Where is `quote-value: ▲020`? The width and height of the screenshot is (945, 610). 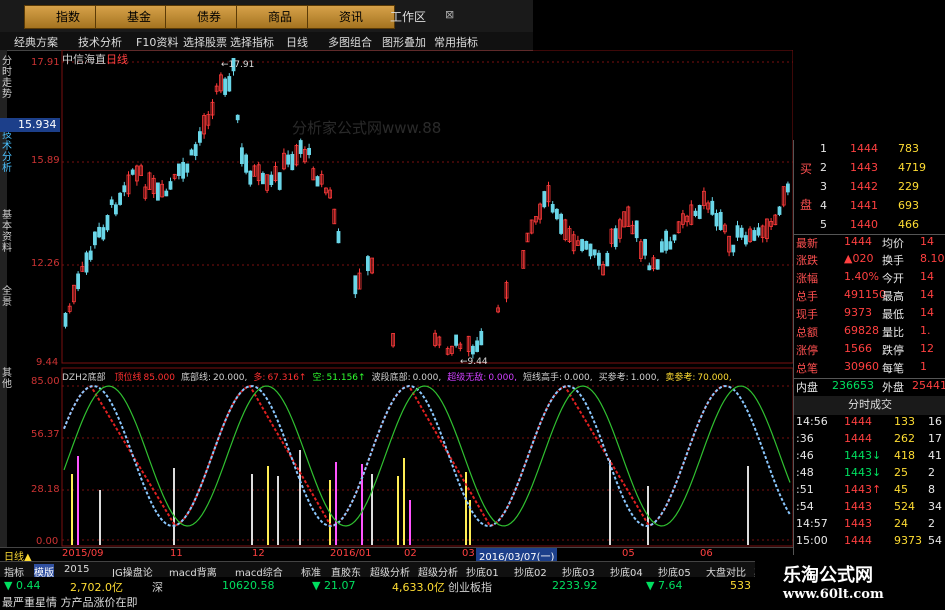 quote-value: ▲020 is located at coordinates (859, 258).